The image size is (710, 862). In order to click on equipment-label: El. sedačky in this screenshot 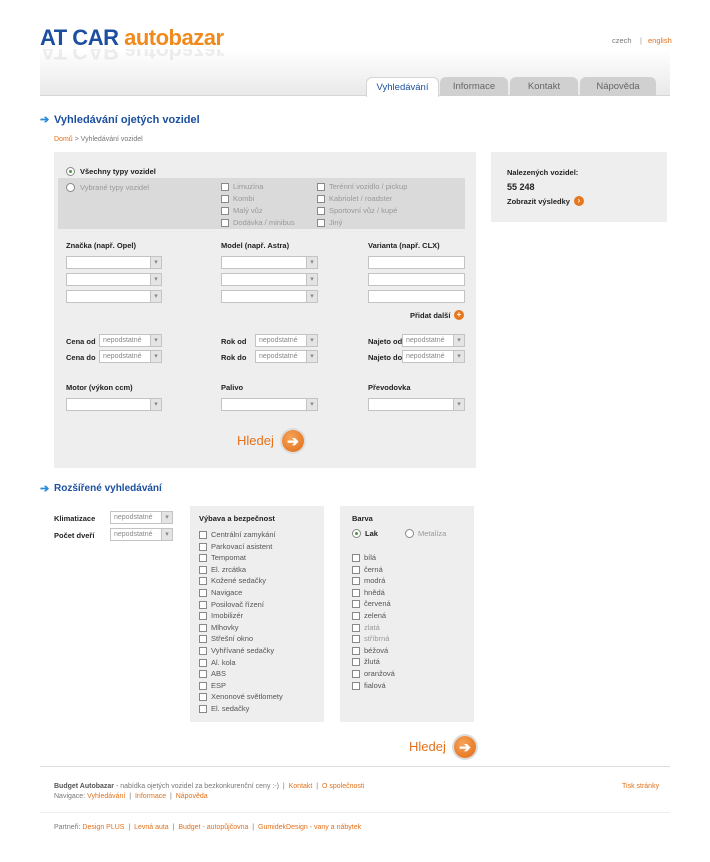, I will do `click(230, 708)`.